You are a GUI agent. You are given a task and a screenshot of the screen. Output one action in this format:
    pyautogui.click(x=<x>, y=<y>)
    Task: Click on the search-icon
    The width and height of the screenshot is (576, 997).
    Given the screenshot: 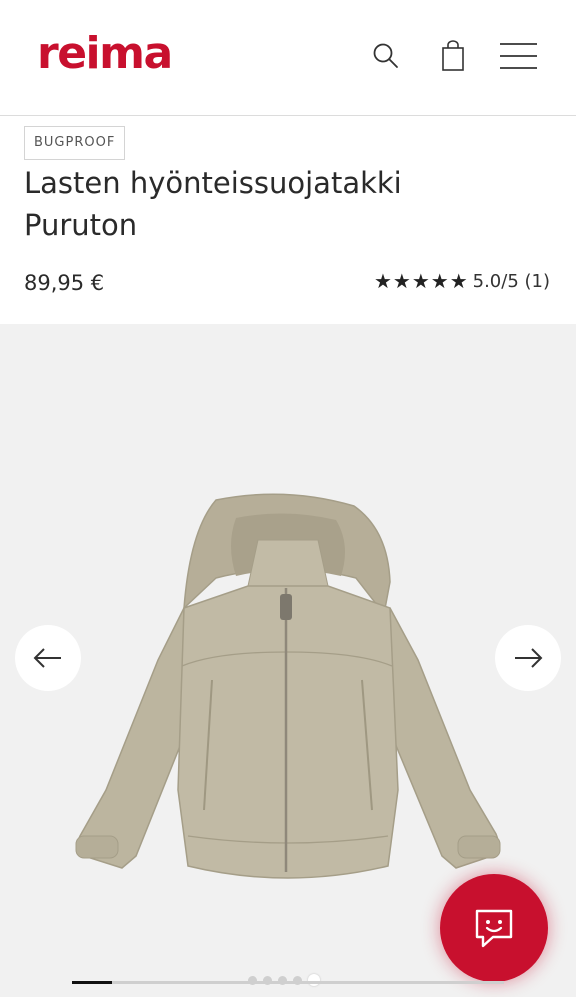 What is the action you would take?
    pyautogui.click(x=386, y=56)
    